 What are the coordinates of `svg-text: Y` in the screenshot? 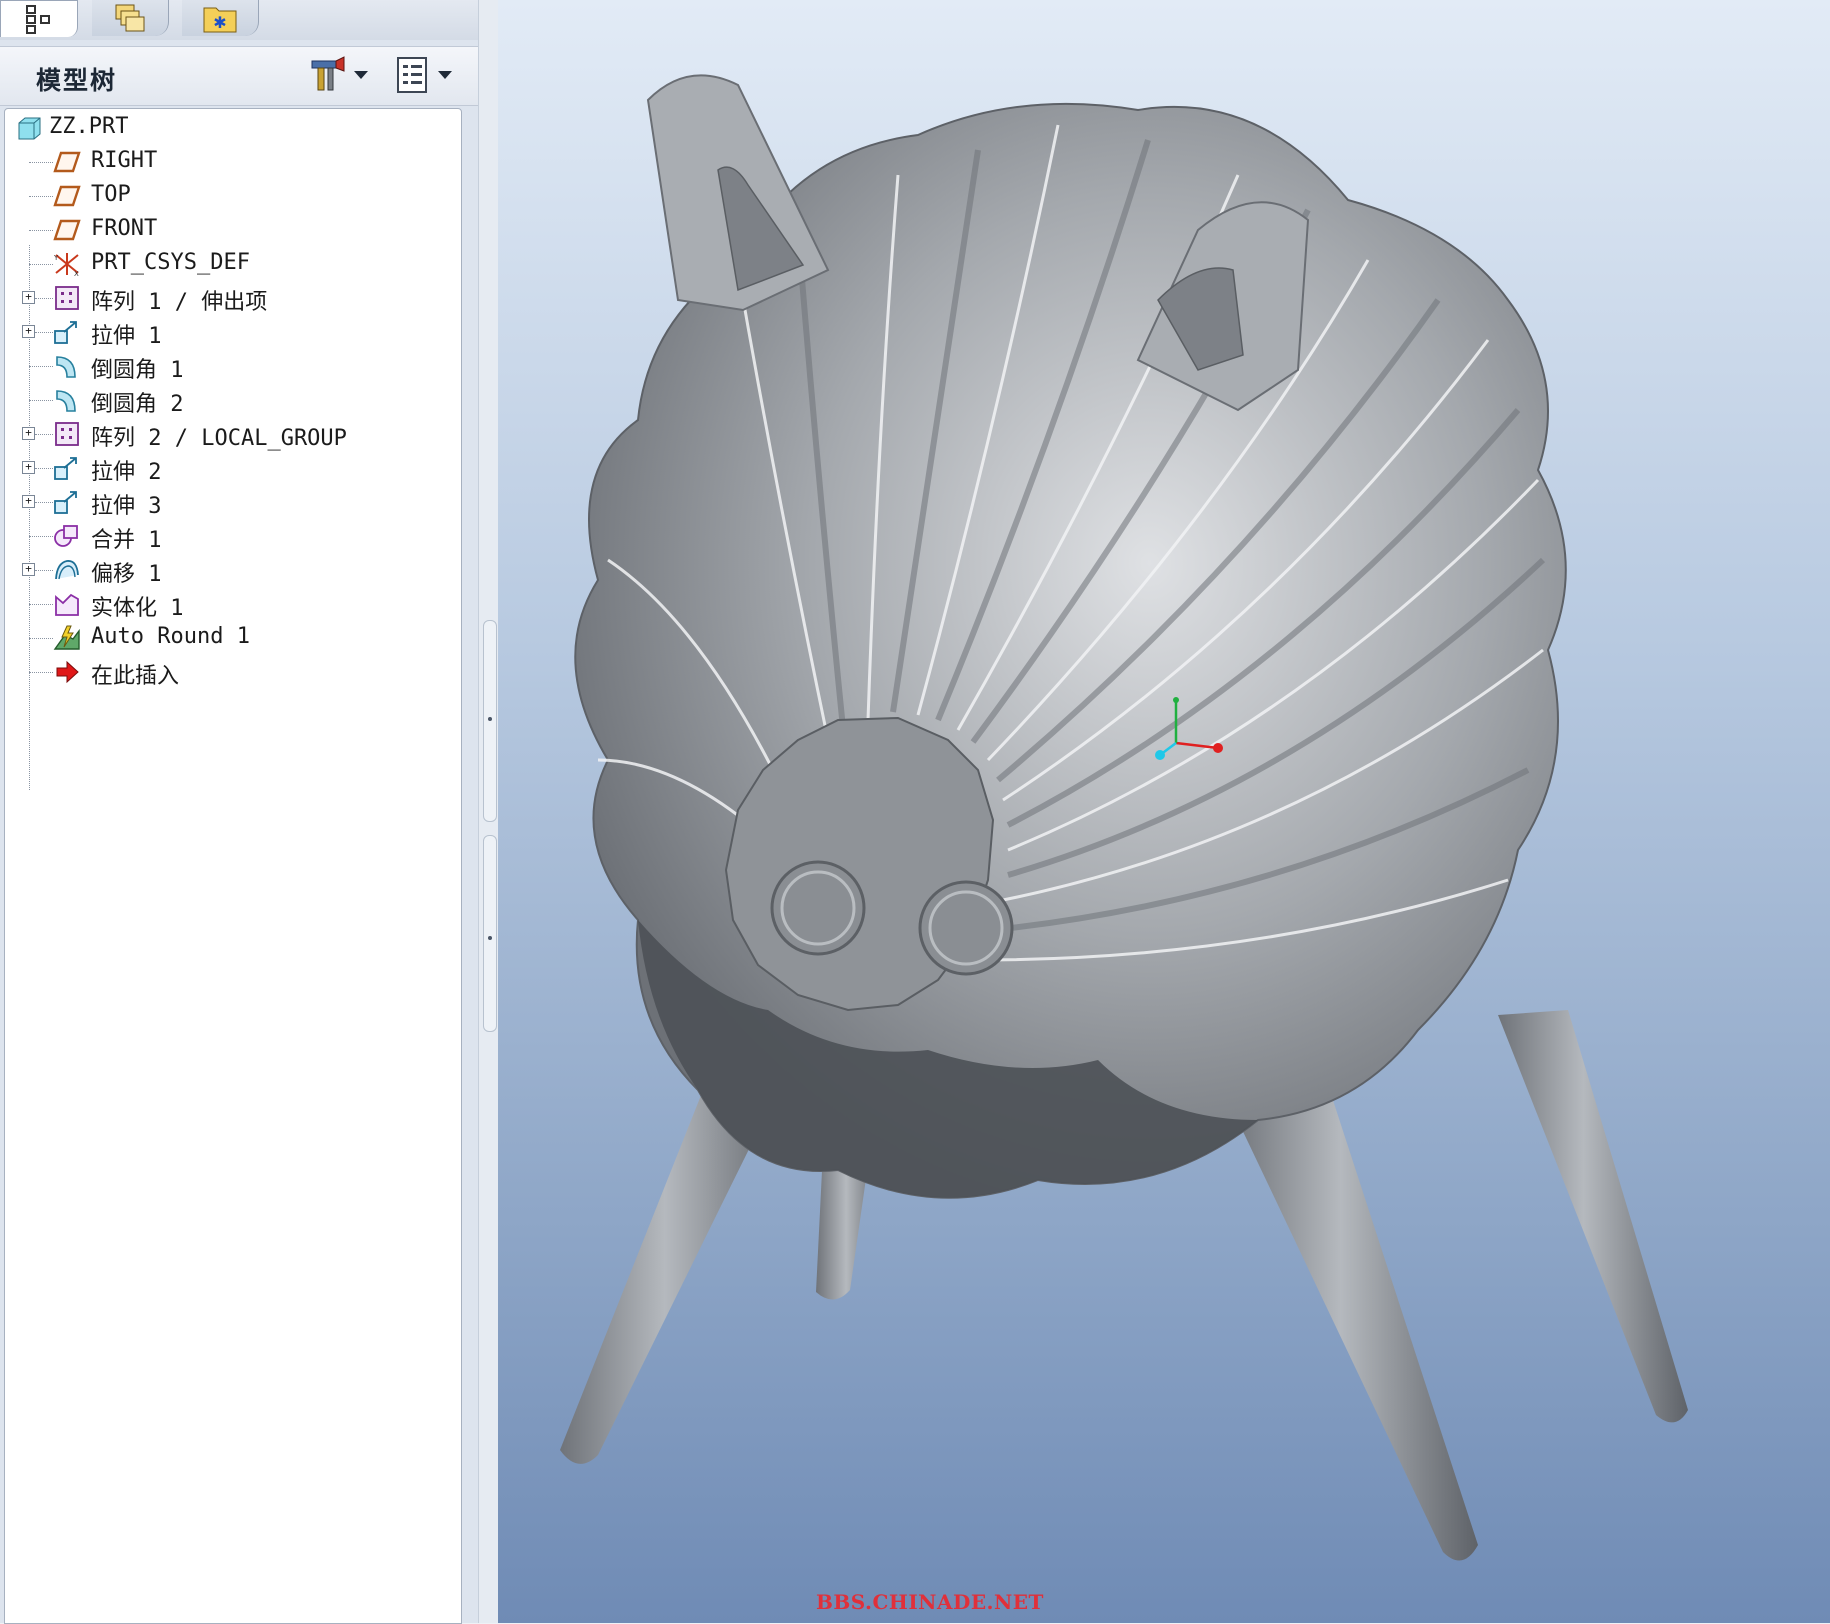 It's located at (56, 258).